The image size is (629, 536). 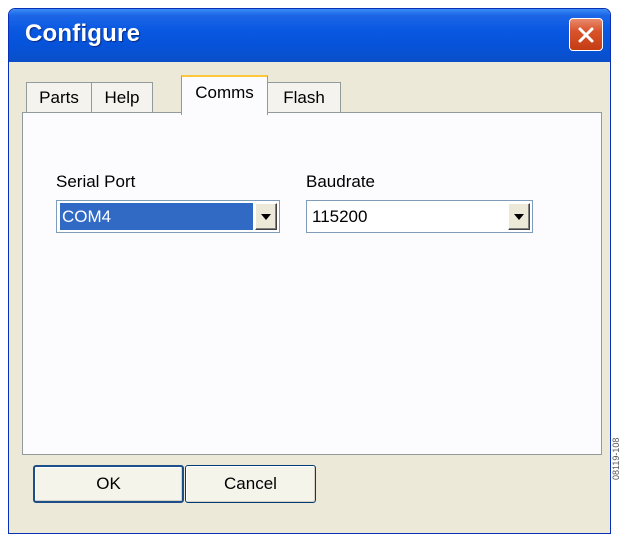 I want to click on serial-port-dropdown-button, so click(x=266, y=216).